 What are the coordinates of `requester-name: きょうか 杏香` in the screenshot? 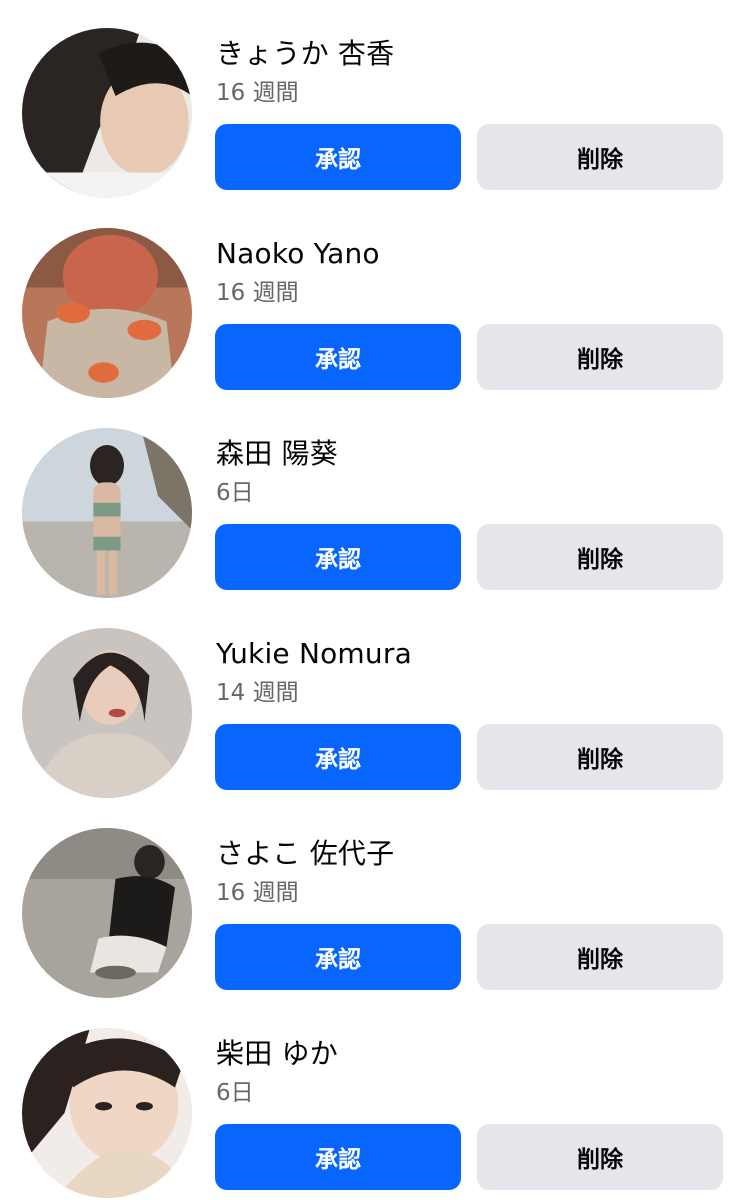 It's located at (305, 54).